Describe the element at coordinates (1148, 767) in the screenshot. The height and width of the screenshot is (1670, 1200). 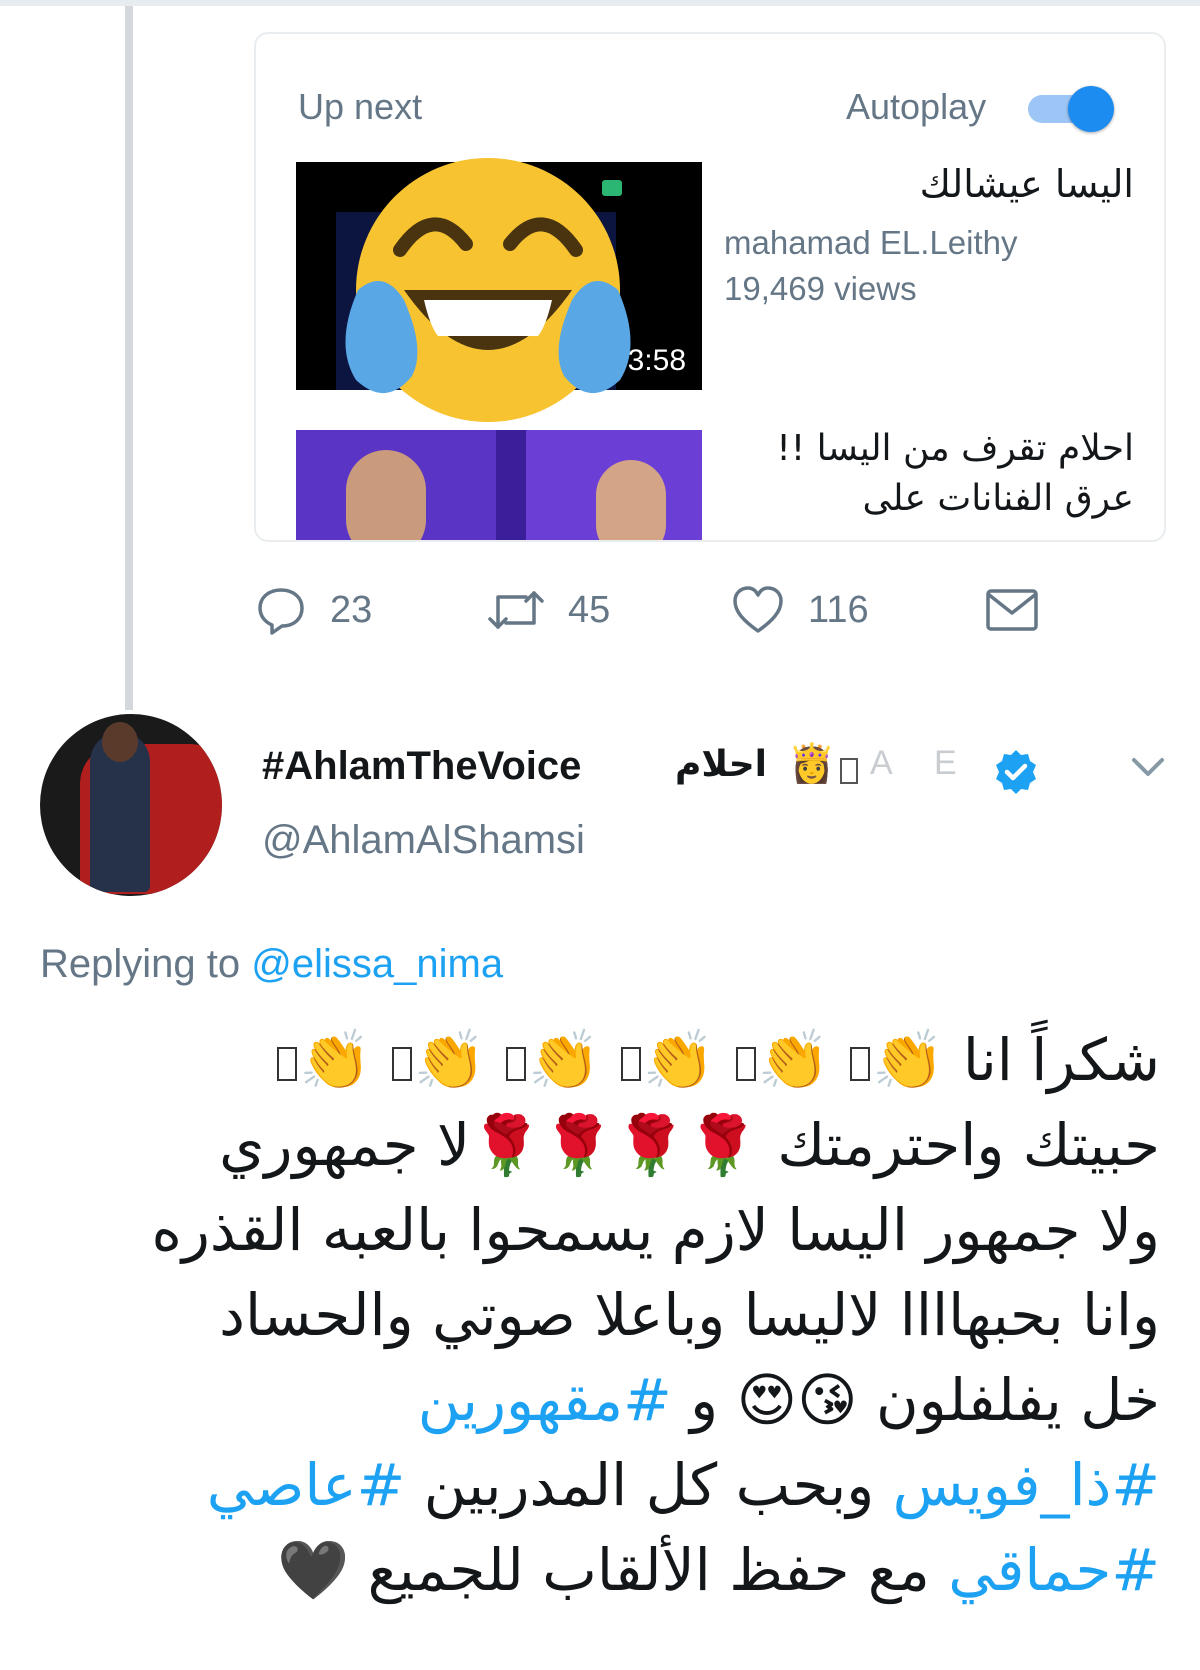
I see `chevron-down-icon` at that location.